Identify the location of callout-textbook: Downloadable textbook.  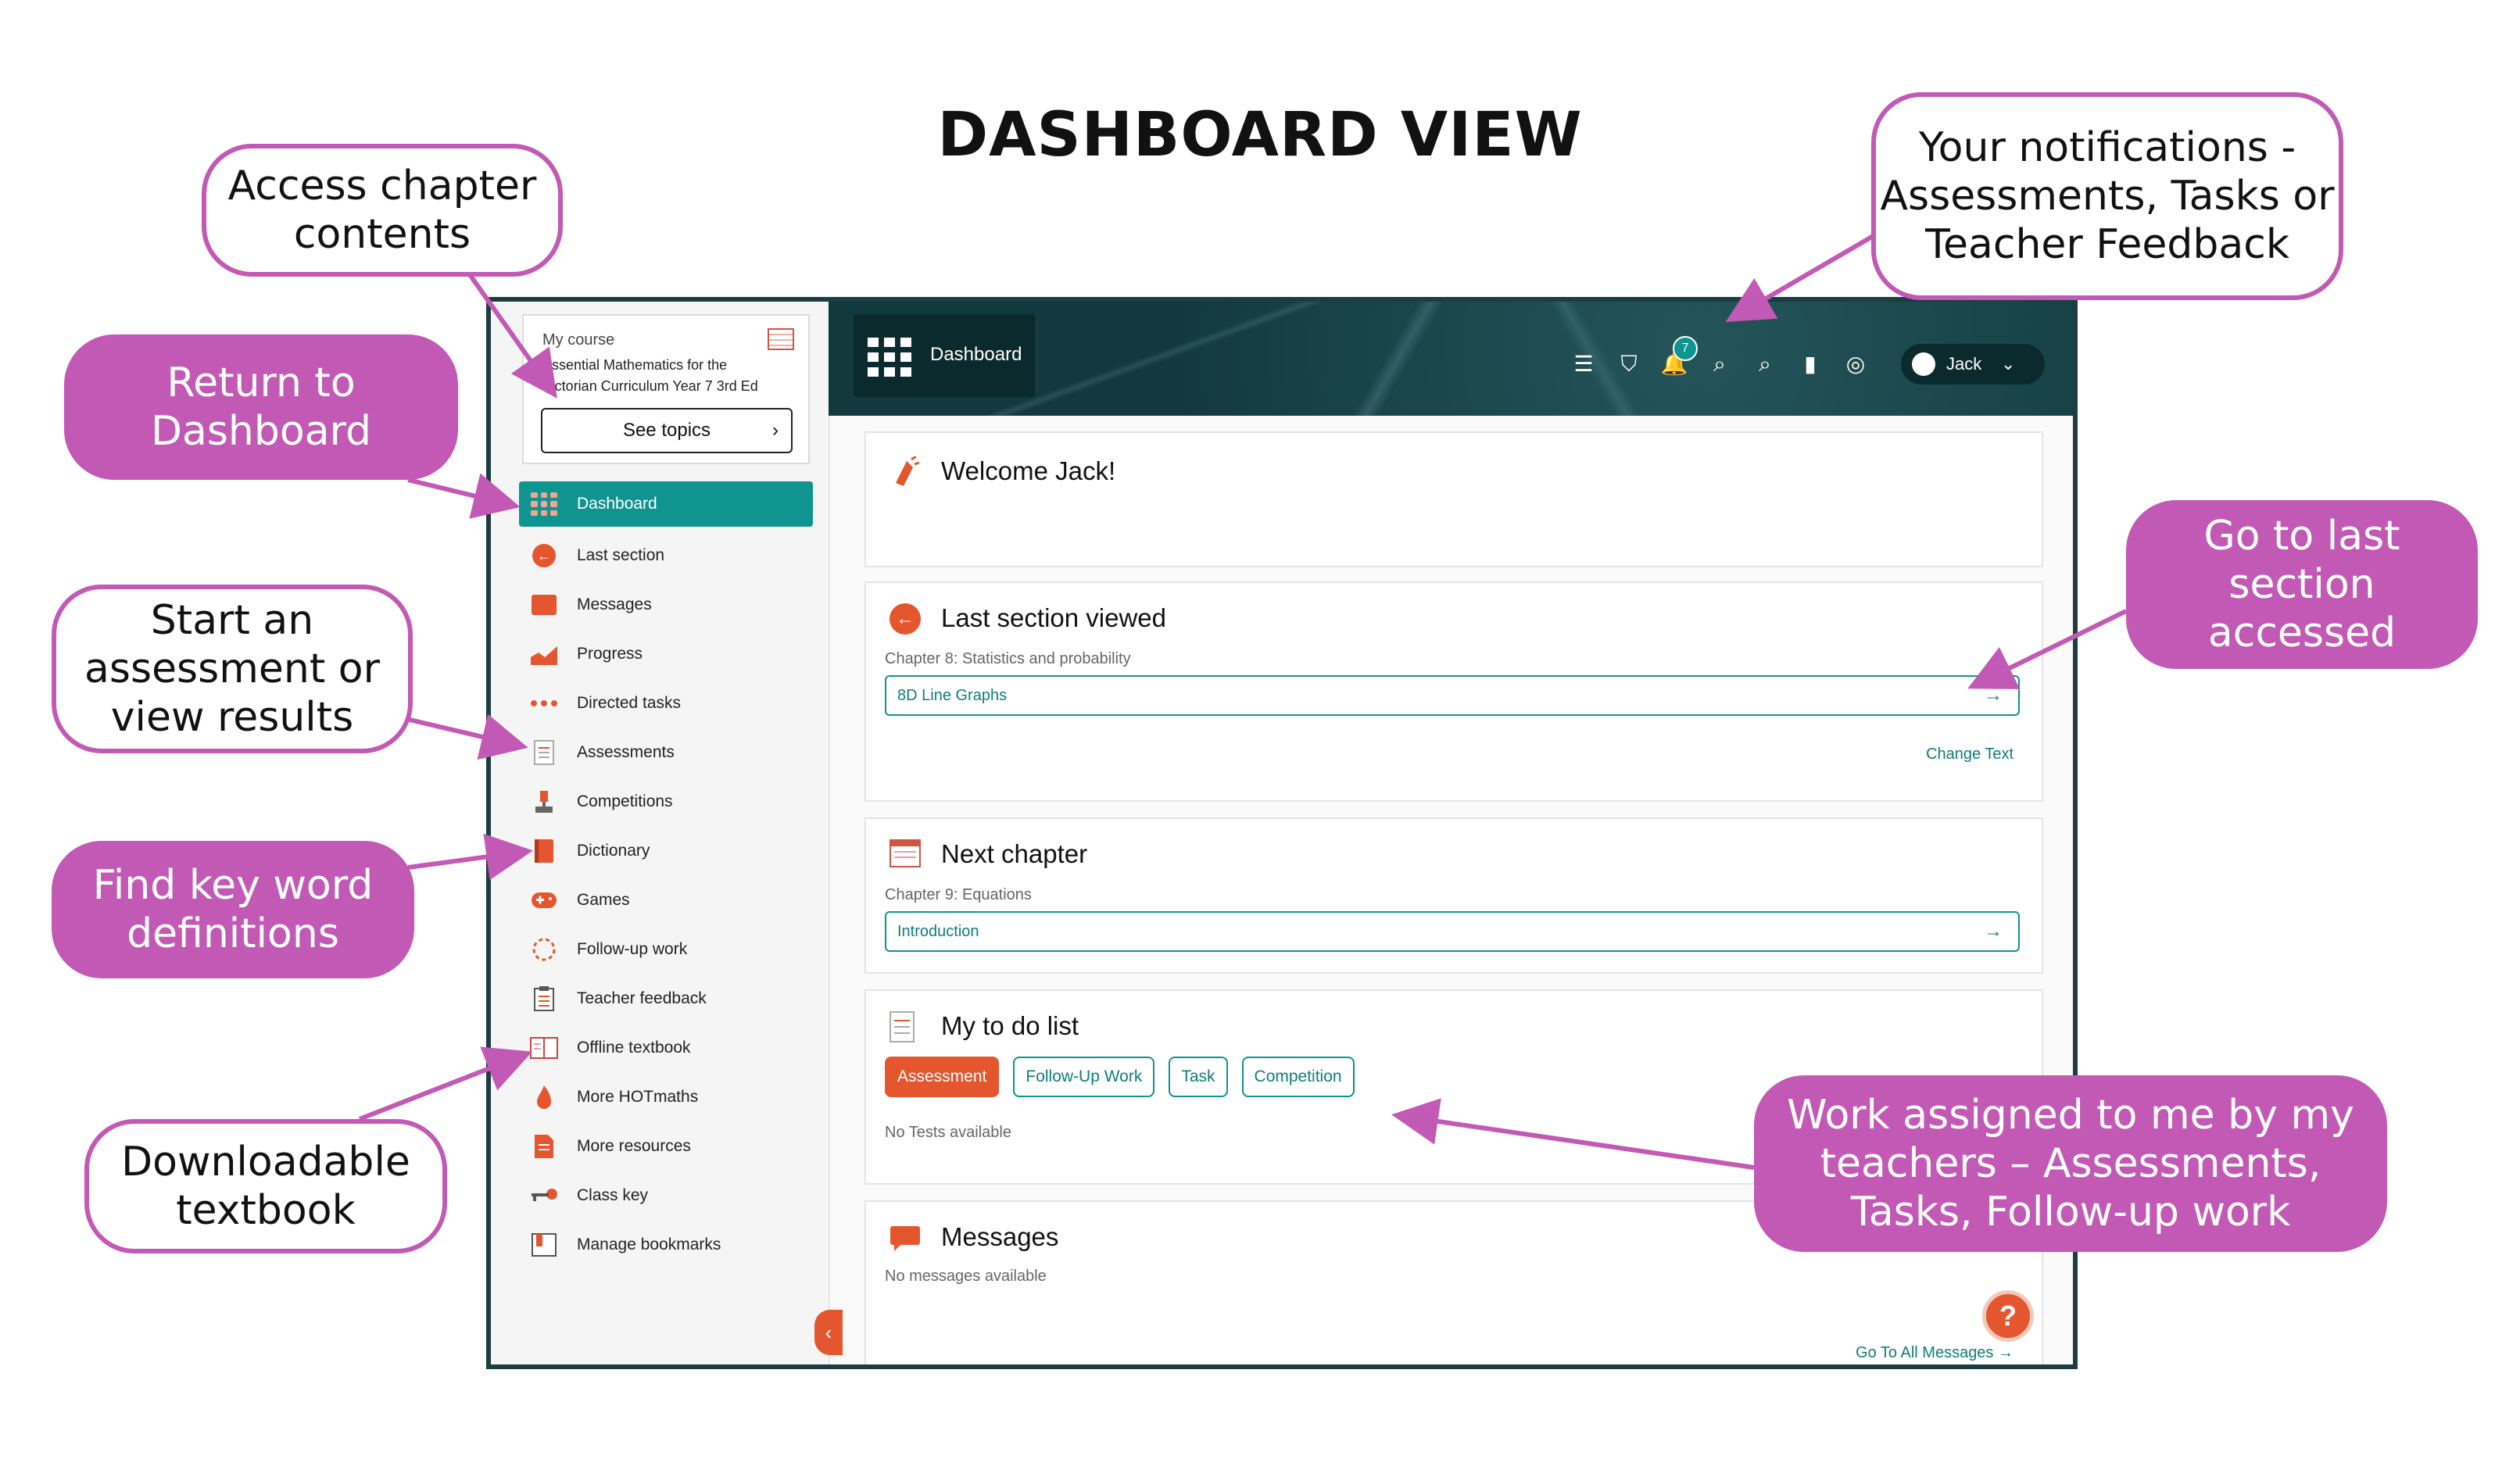
(265, 1186).